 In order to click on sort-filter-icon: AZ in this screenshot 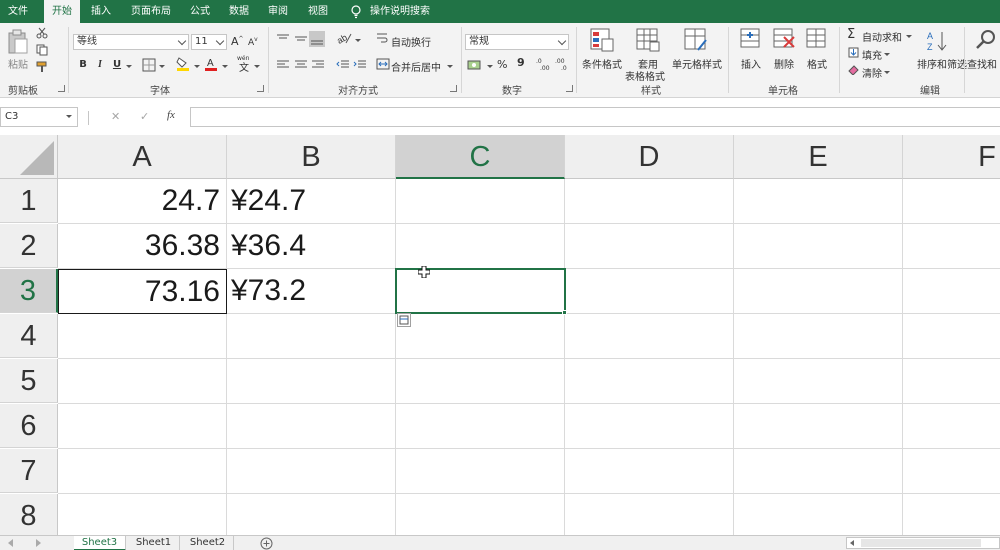, I will do `click(938, 41)`.